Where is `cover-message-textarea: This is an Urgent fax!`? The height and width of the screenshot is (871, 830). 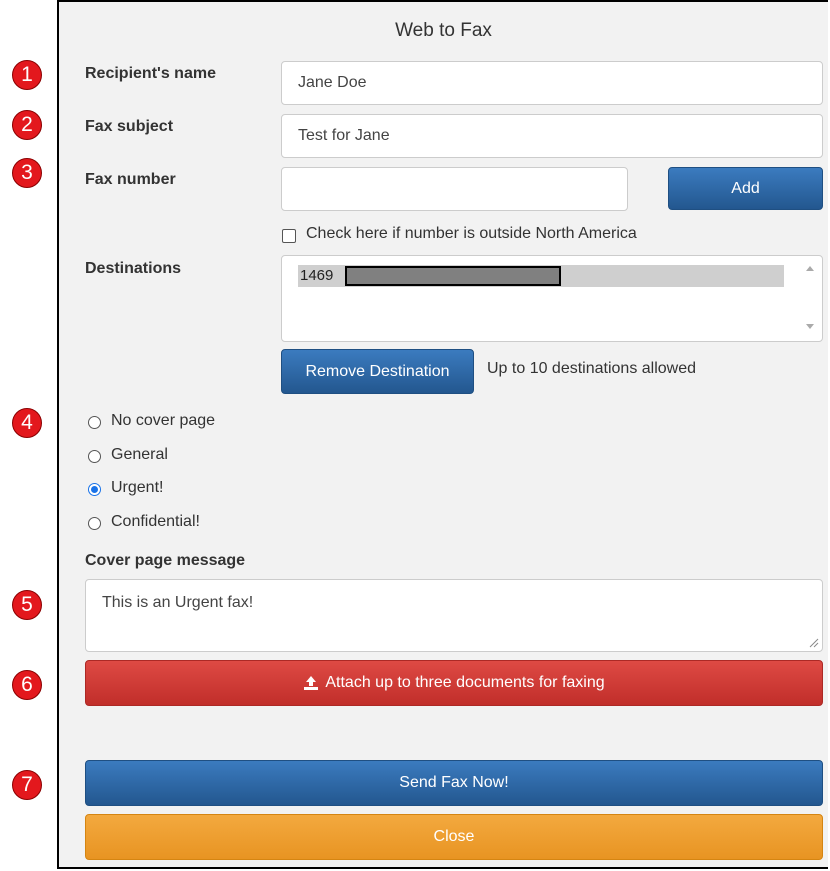 cover-message-textarea: This is an Urgent fax! is located at coordinates (454, 615).